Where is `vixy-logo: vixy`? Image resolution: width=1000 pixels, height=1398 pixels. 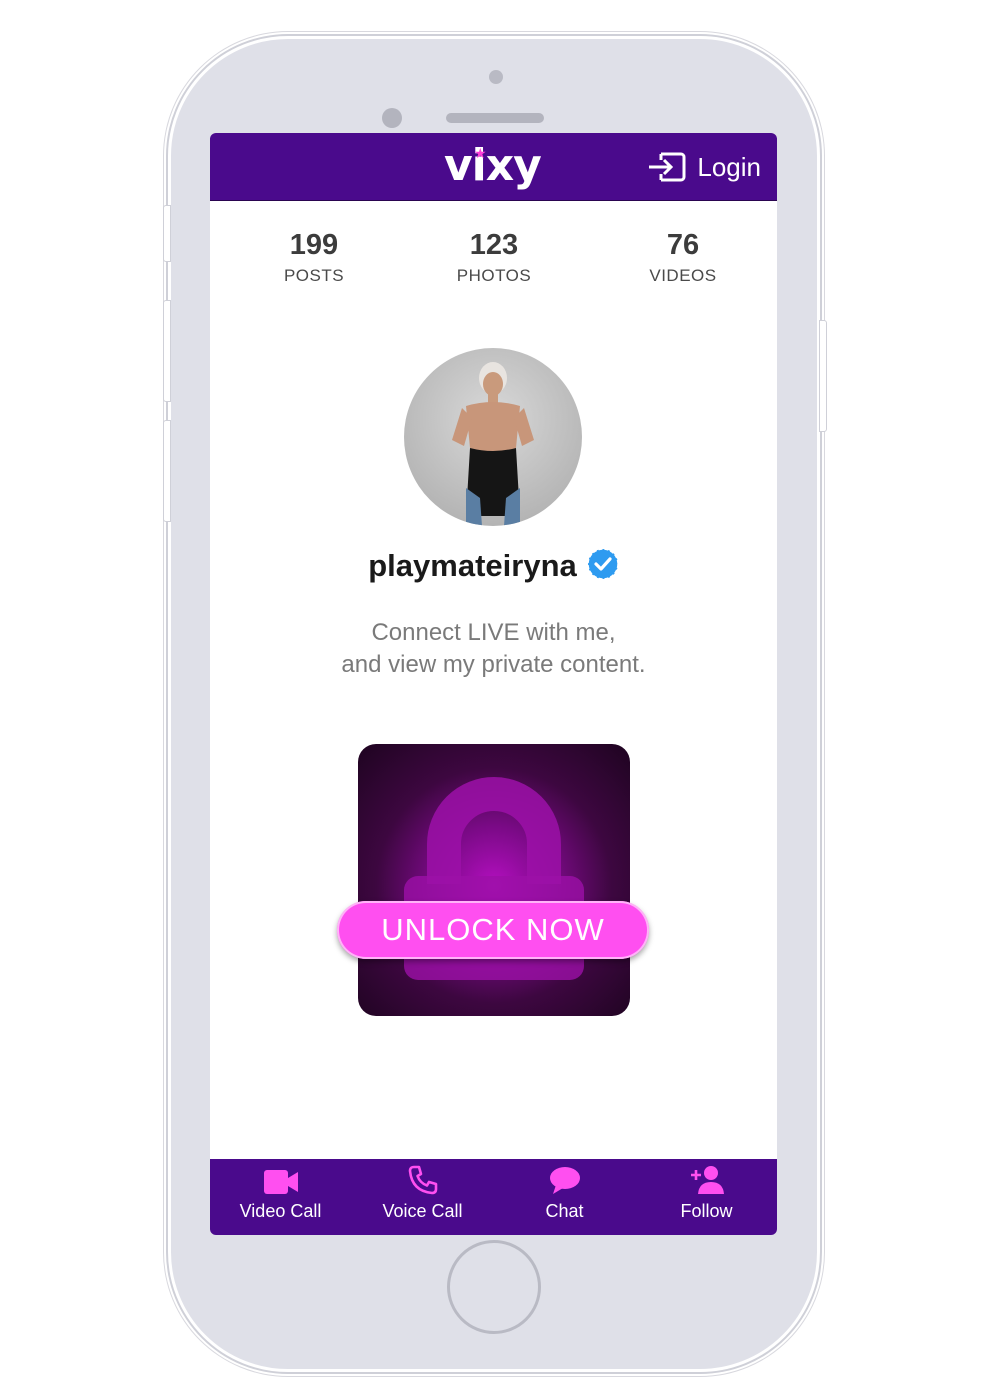 vixy-logo: vixy is located at coordinates (493, 166).